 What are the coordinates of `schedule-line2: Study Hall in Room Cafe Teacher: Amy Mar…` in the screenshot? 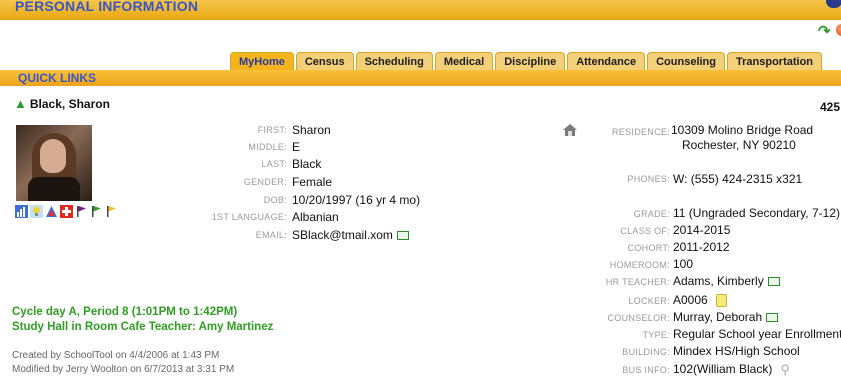 It's located at (143, 327).